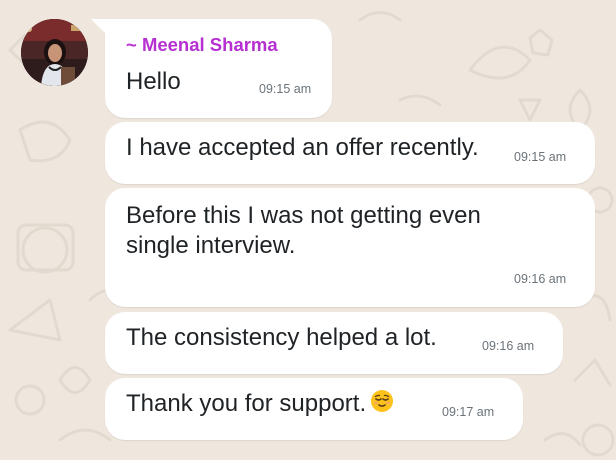 The image size is (616, 460). Describe the element at coordinates (302, 147) in the screenshot. I see `message-text: I have accepted an offer recently.` at that location.